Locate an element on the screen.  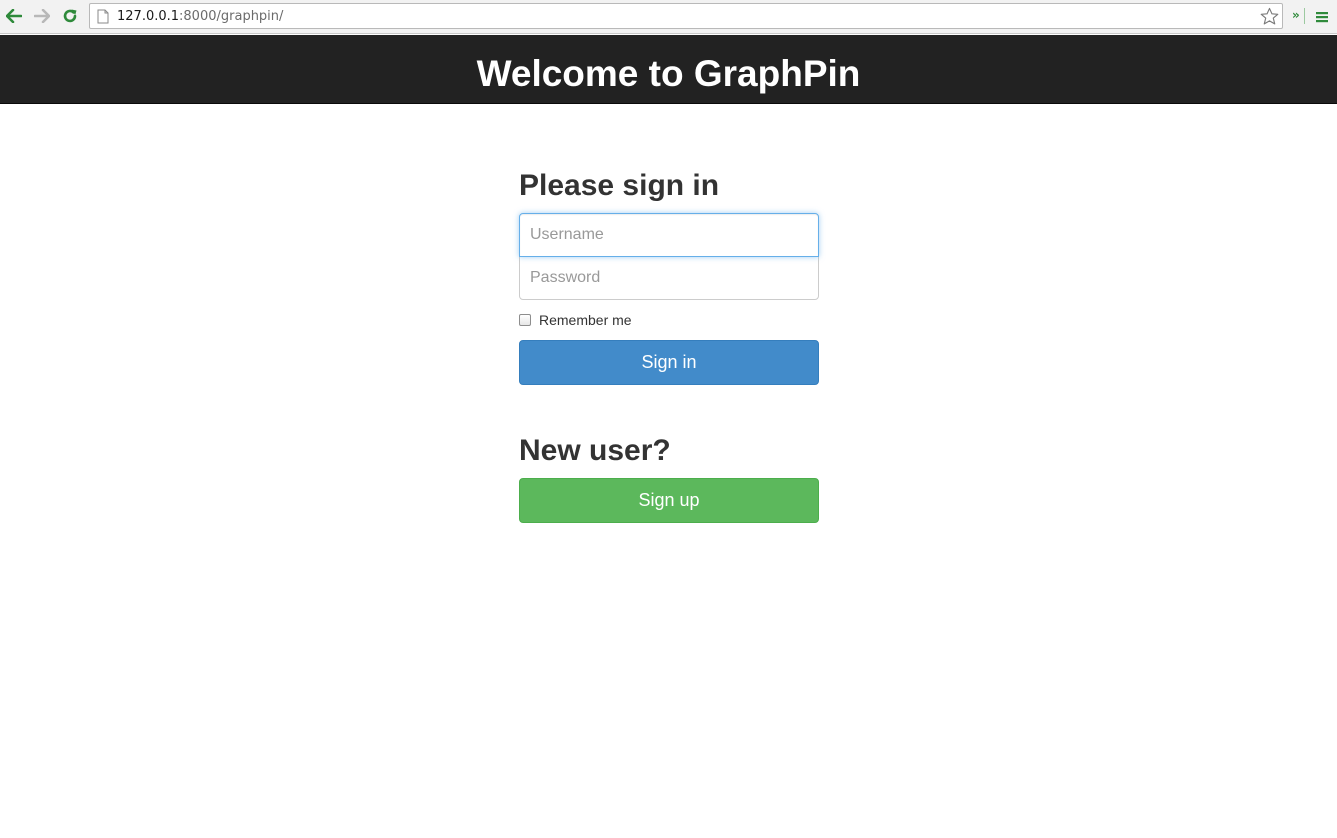
page-icon is located at coordinates (103, 16).